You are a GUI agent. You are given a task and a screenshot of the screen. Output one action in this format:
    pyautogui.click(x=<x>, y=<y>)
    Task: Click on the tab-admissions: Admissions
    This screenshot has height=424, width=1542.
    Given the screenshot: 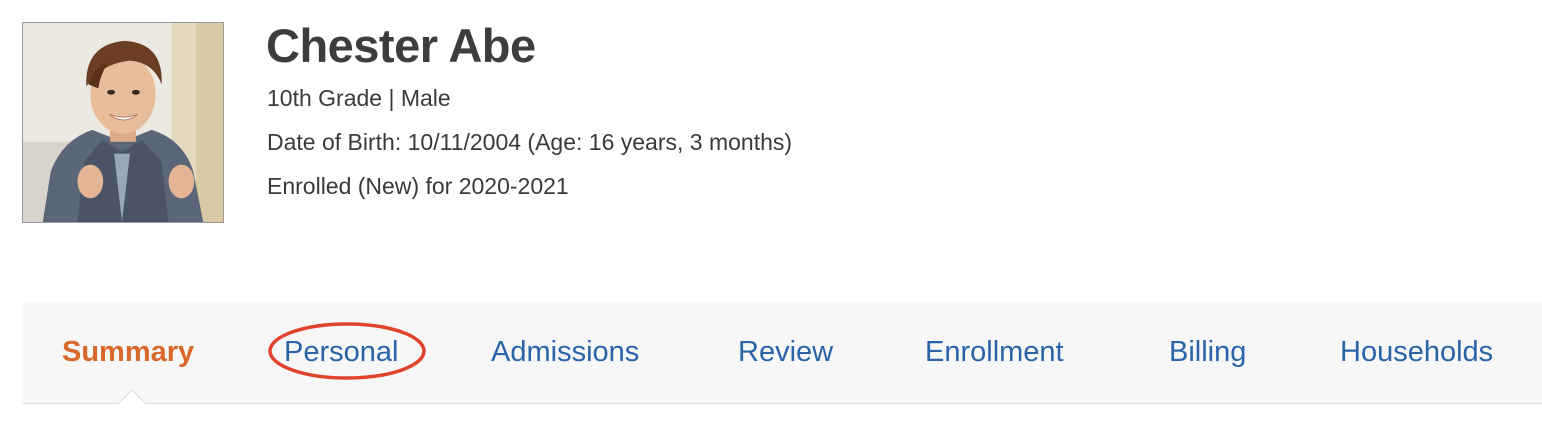 What is the action you would take?
    pyautogui.click(x=565, y=352)
    